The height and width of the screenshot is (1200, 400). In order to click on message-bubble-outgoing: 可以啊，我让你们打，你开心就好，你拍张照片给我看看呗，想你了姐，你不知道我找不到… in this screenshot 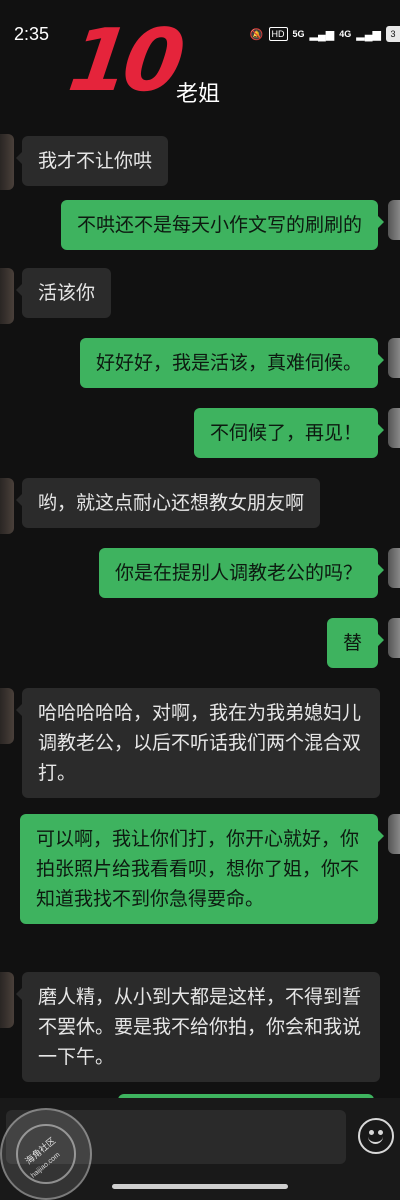, I will do `click(202, 869)`.